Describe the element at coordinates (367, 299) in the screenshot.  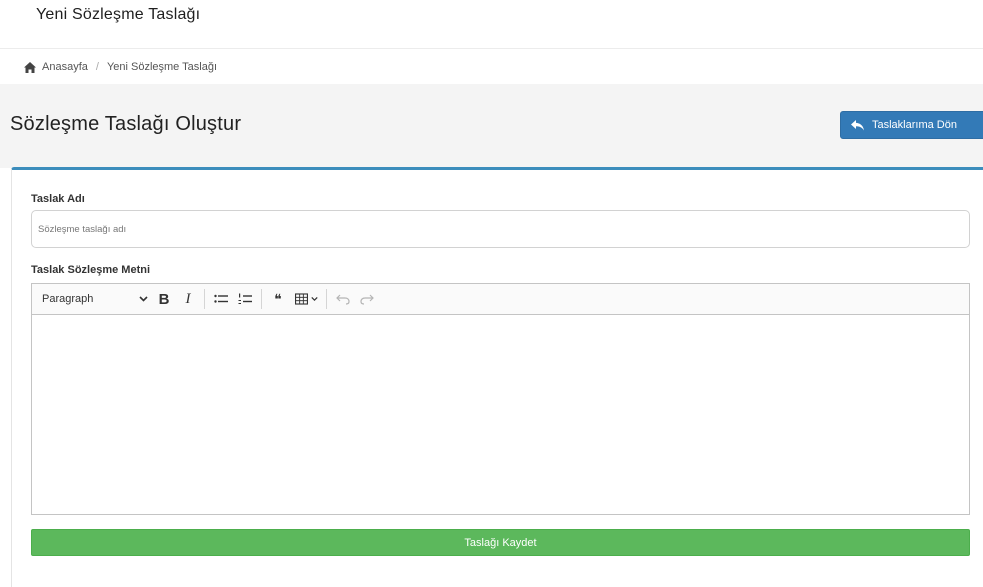
I see `redo-icon` at that location.